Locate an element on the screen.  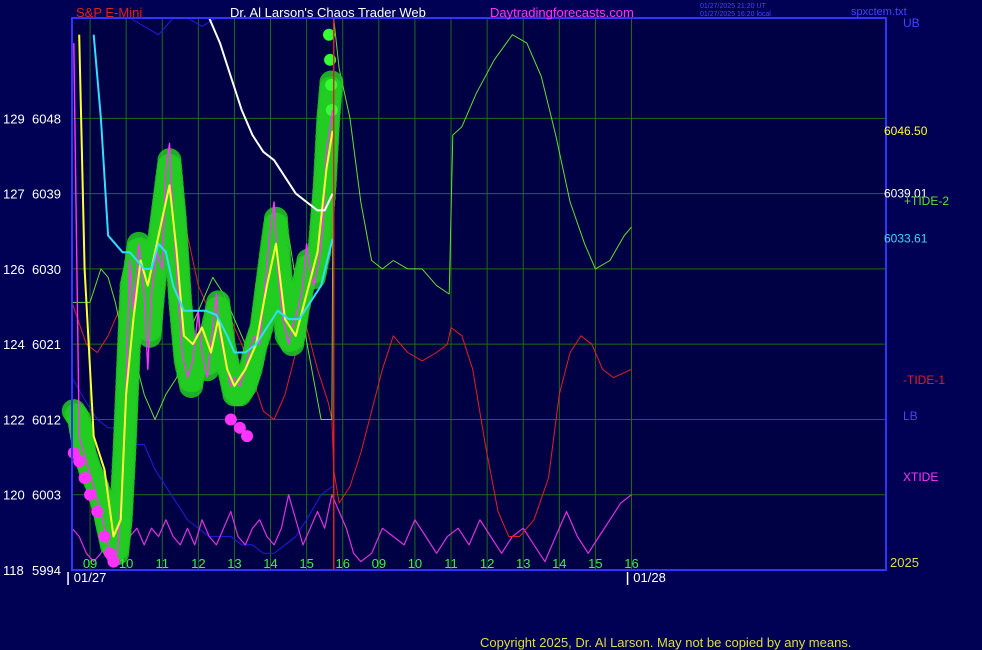
y-tick-label-left: 120 is located at coordinates (14, 495).